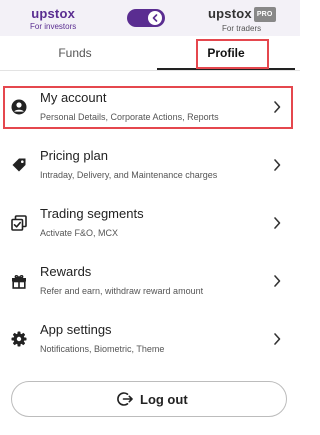  I want to click on traders-caption: For traders, so click(242, 29).